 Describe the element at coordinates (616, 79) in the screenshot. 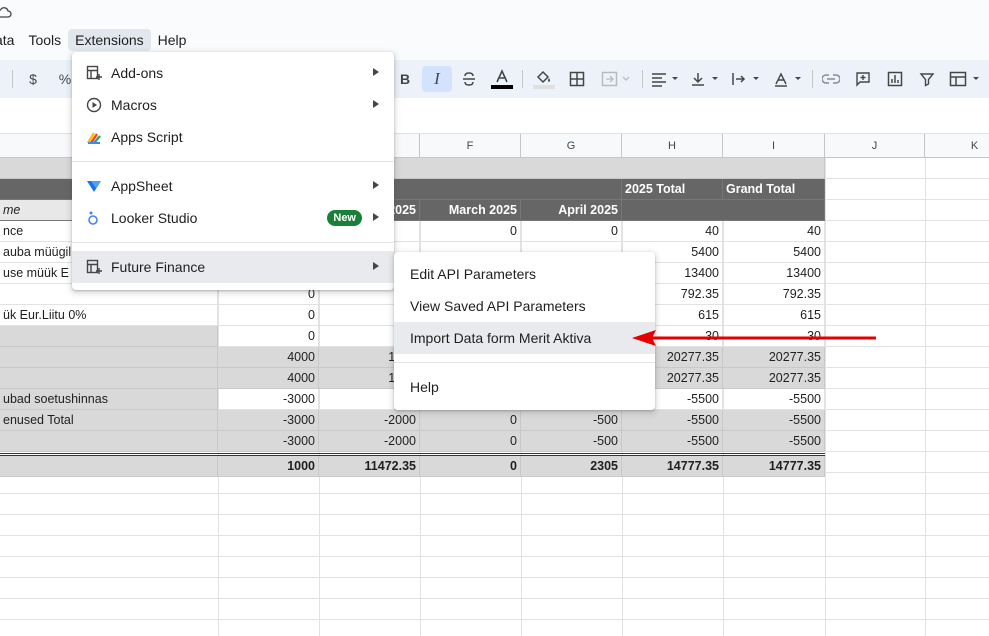

I see `merge-cells-button` at that location.